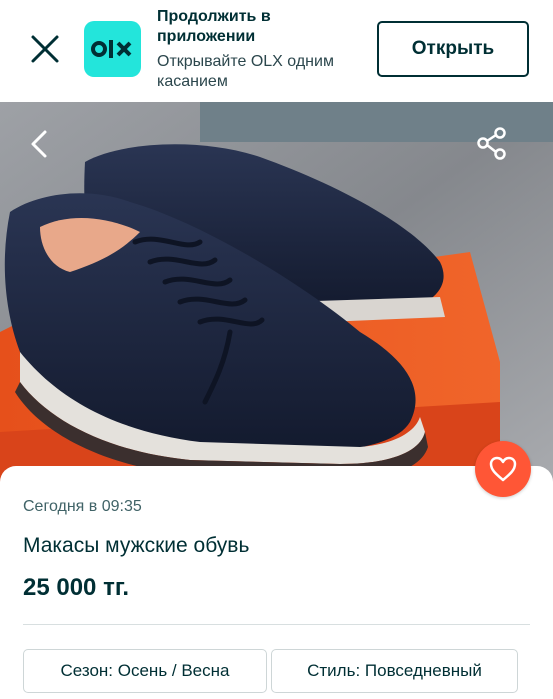  Describe the element at coordinates (276, 624) in the screenshot. I see `divider` at that location.